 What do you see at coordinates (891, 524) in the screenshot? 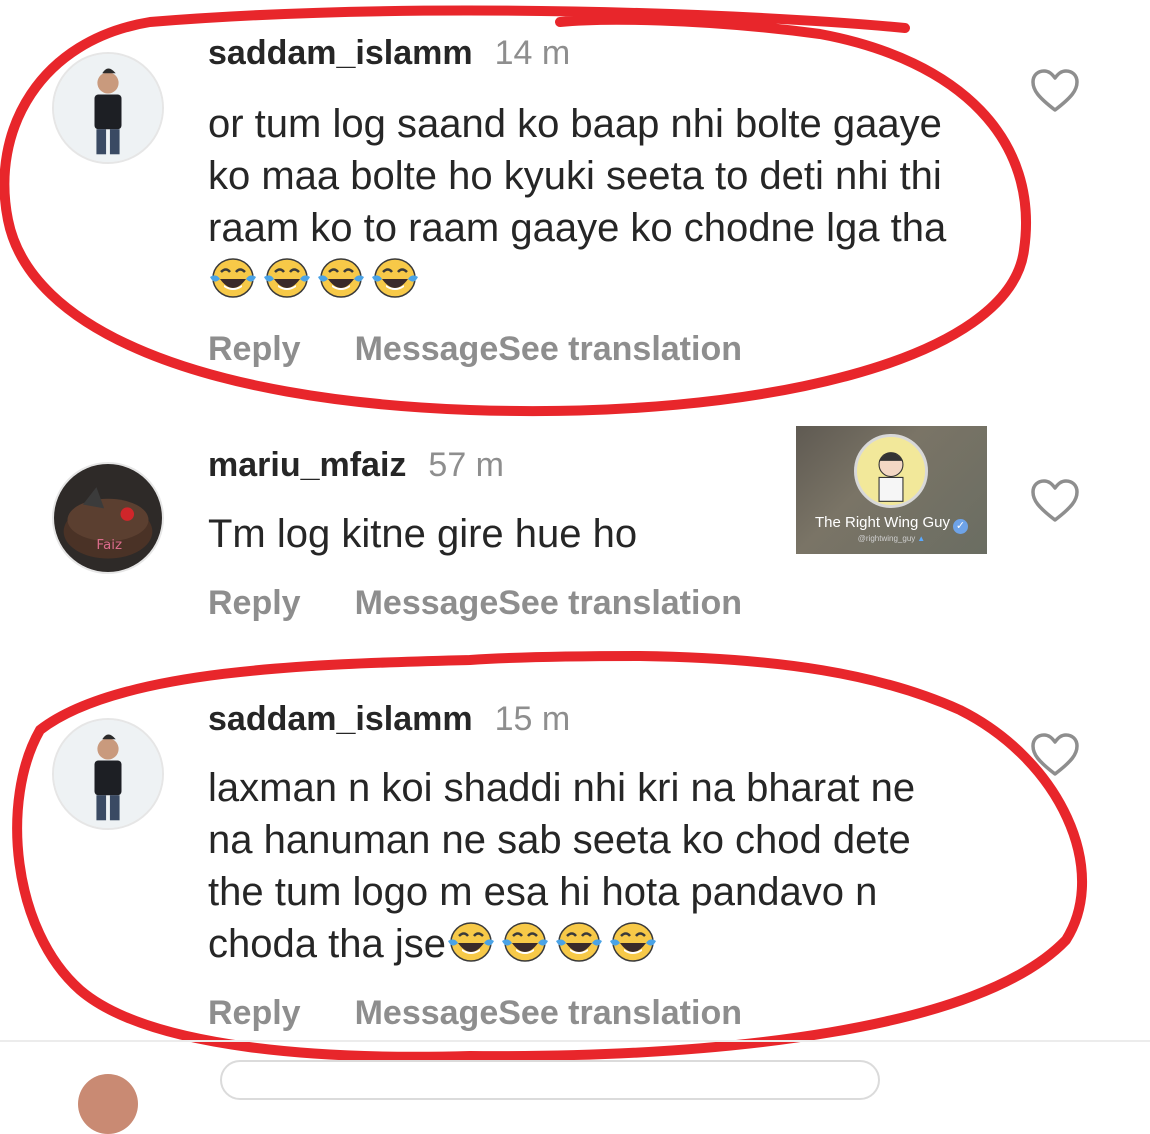
I see `watermark-name: The Right Wing Guy ✓` at bounding box center [891, 524].